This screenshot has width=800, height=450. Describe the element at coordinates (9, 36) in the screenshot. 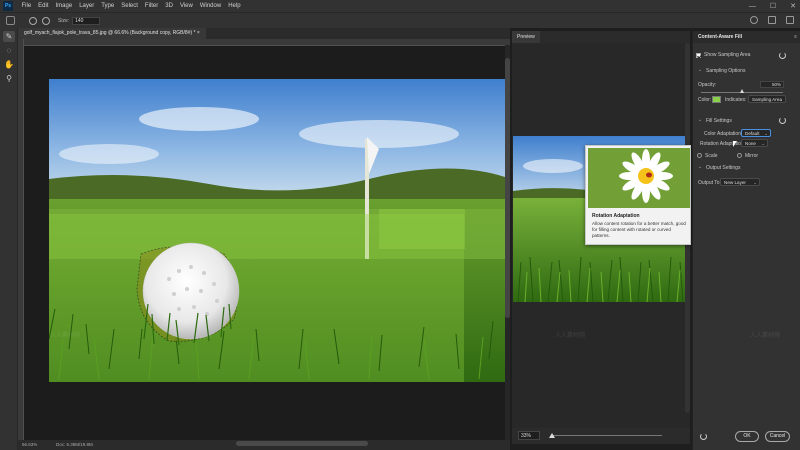

I see `sampling-brush-tool-icon: ✎` at that location.